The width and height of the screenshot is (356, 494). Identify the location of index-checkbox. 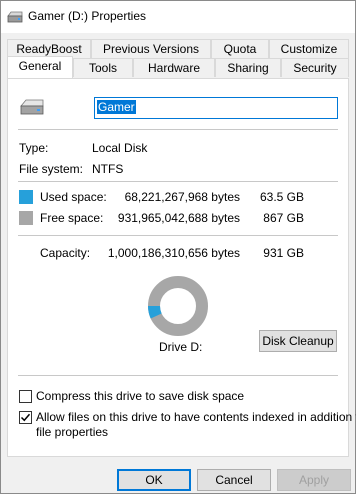
(25, 417).